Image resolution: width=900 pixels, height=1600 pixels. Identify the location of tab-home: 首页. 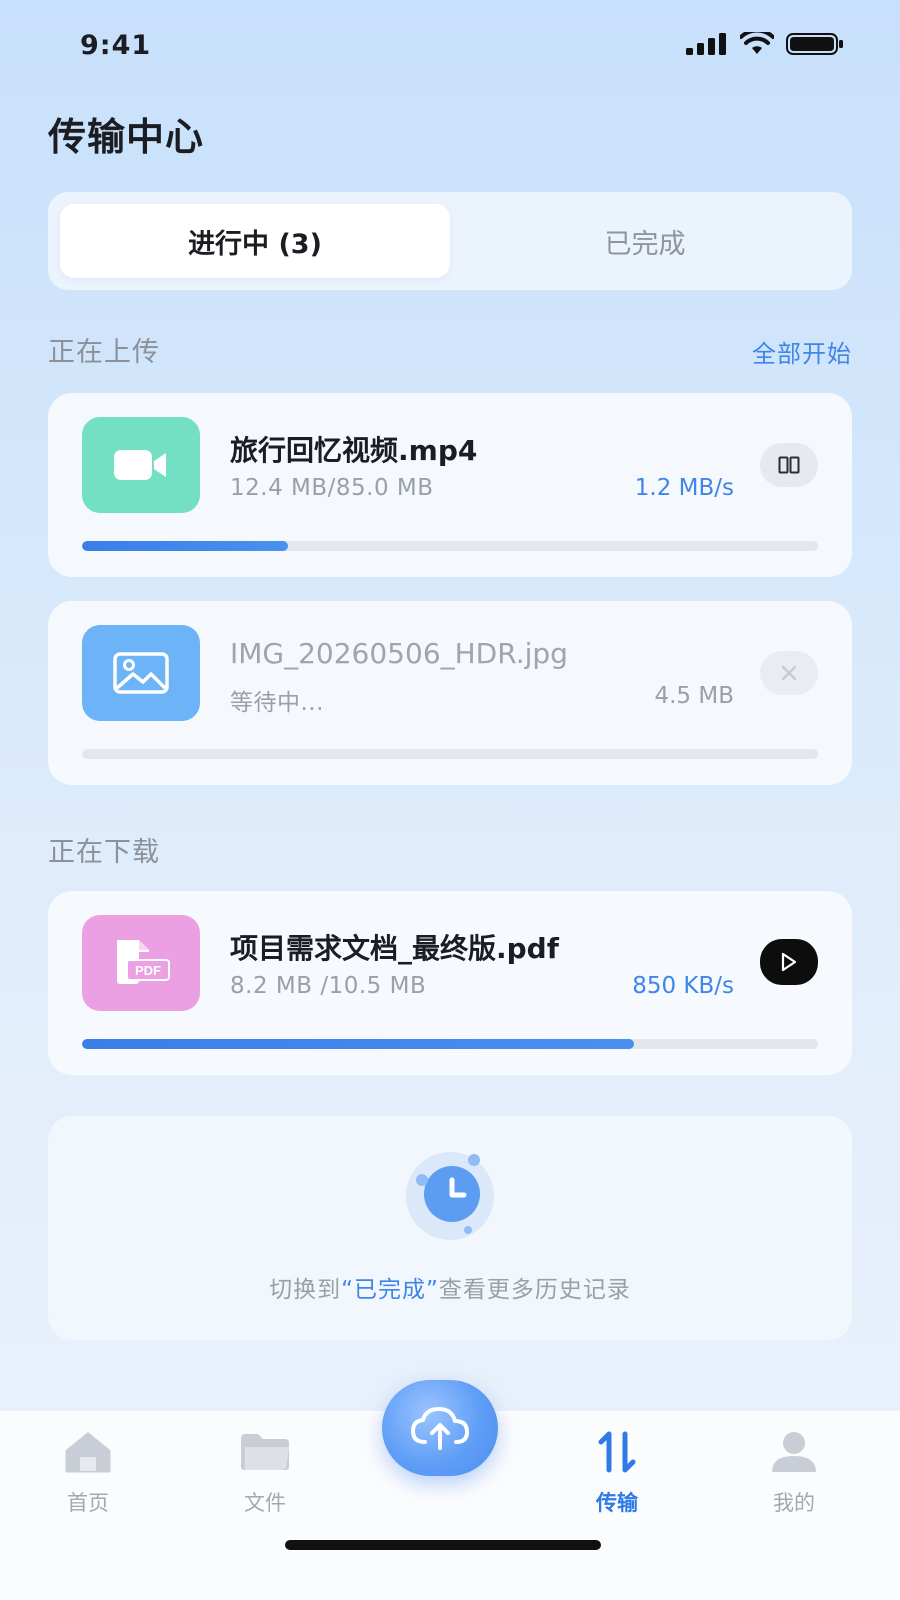
(88, 1464).